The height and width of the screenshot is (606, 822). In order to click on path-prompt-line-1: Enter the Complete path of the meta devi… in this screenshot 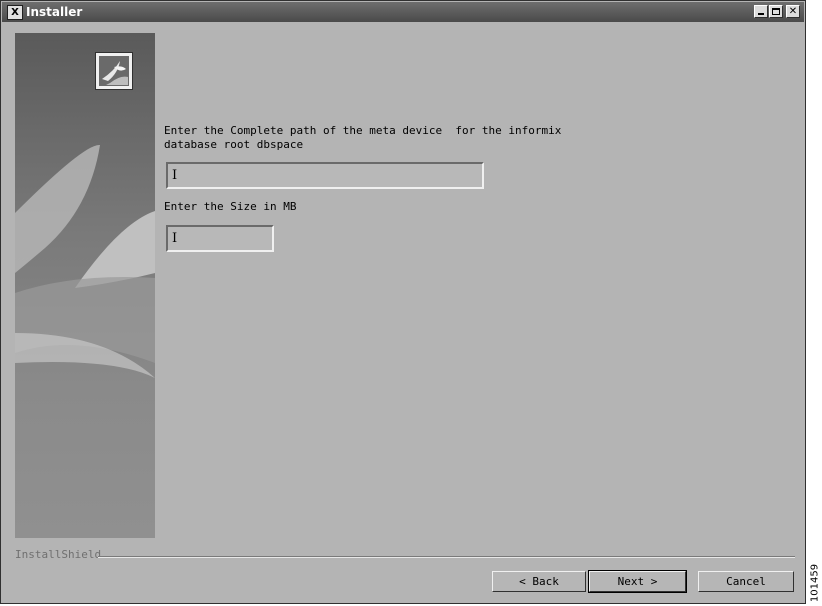, I will do `click(363, 130)`.